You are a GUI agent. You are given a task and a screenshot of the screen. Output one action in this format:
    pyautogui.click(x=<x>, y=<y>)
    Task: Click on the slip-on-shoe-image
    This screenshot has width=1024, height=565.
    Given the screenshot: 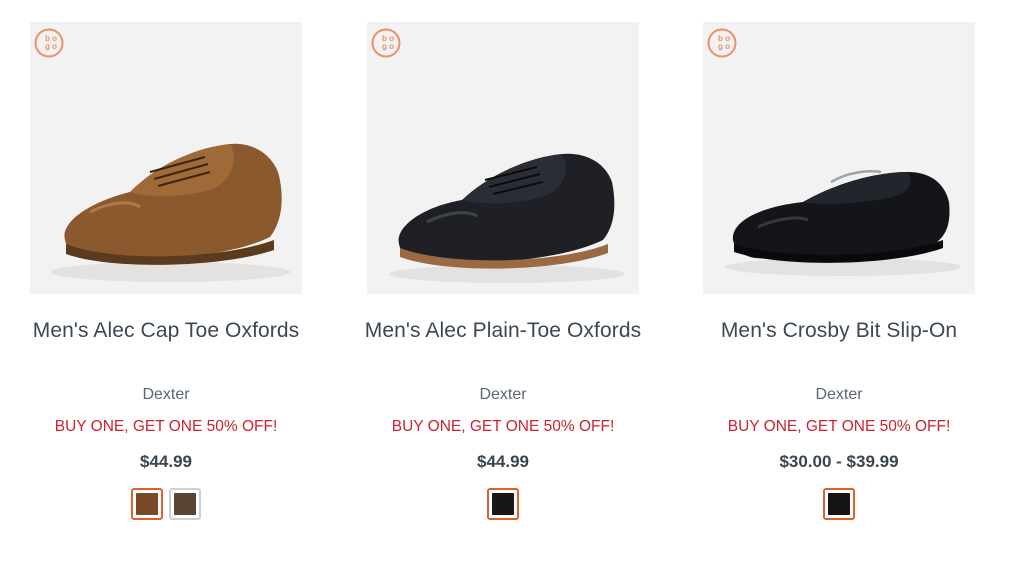 What is the action you would take?
    pyautogui.click(x=843, y=223)
    